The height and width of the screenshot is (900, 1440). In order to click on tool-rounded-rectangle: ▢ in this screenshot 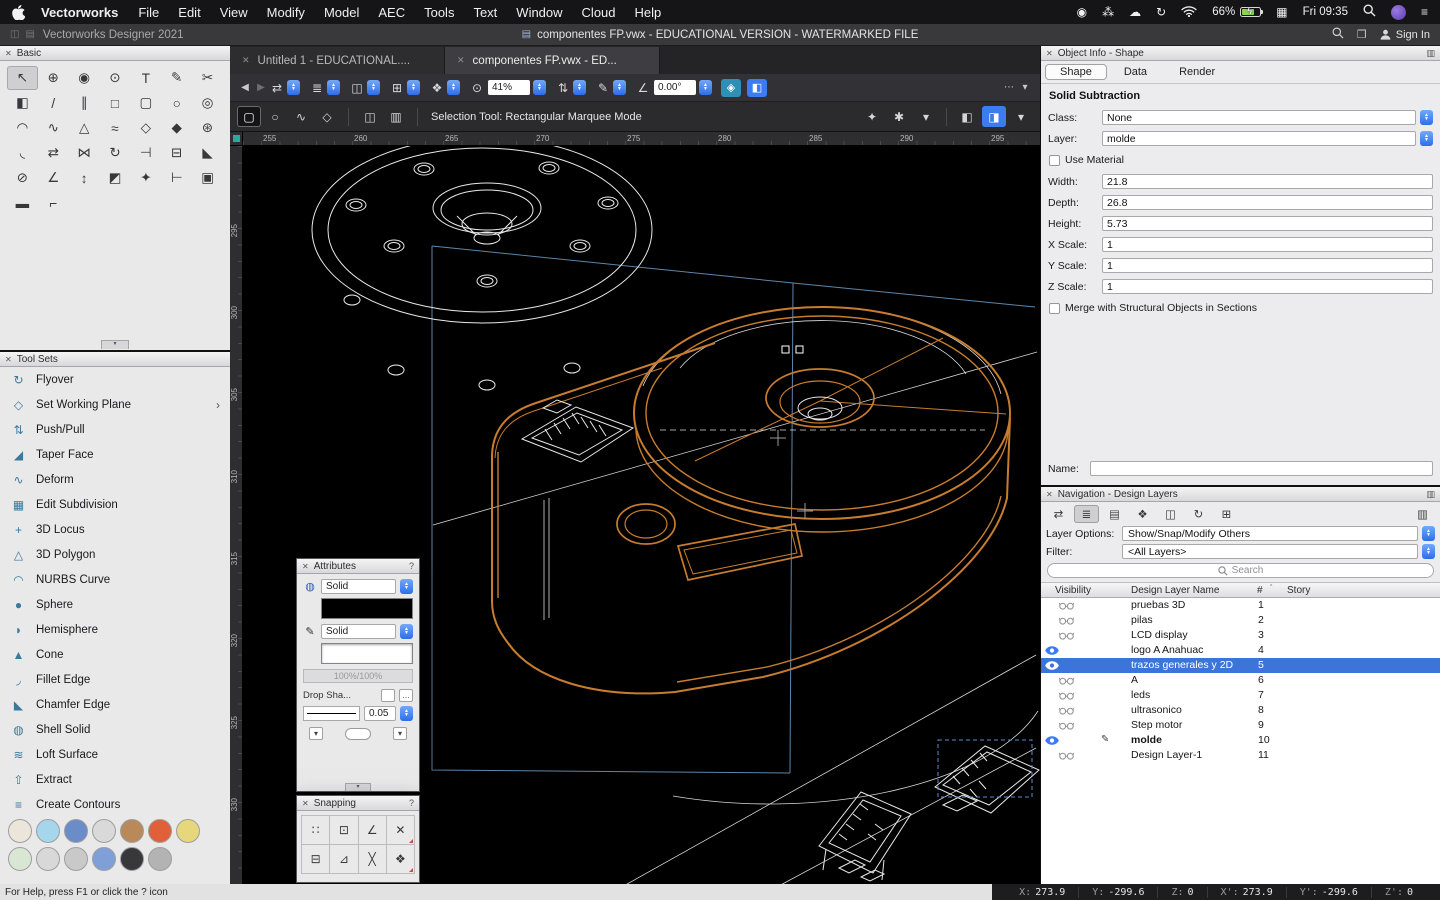, I will do `click(145, 103)`.